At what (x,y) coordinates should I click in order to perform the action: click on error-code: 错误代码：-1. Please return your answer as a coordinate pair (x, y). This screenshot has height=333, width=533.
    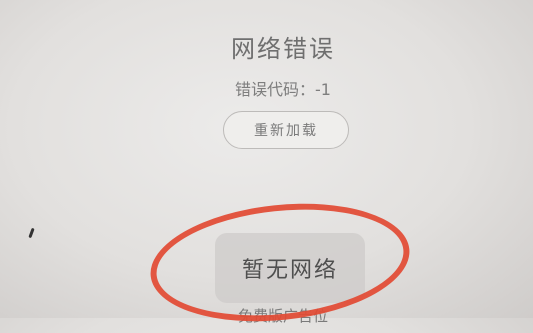
    Looking at the image, I should click on (283, 89).